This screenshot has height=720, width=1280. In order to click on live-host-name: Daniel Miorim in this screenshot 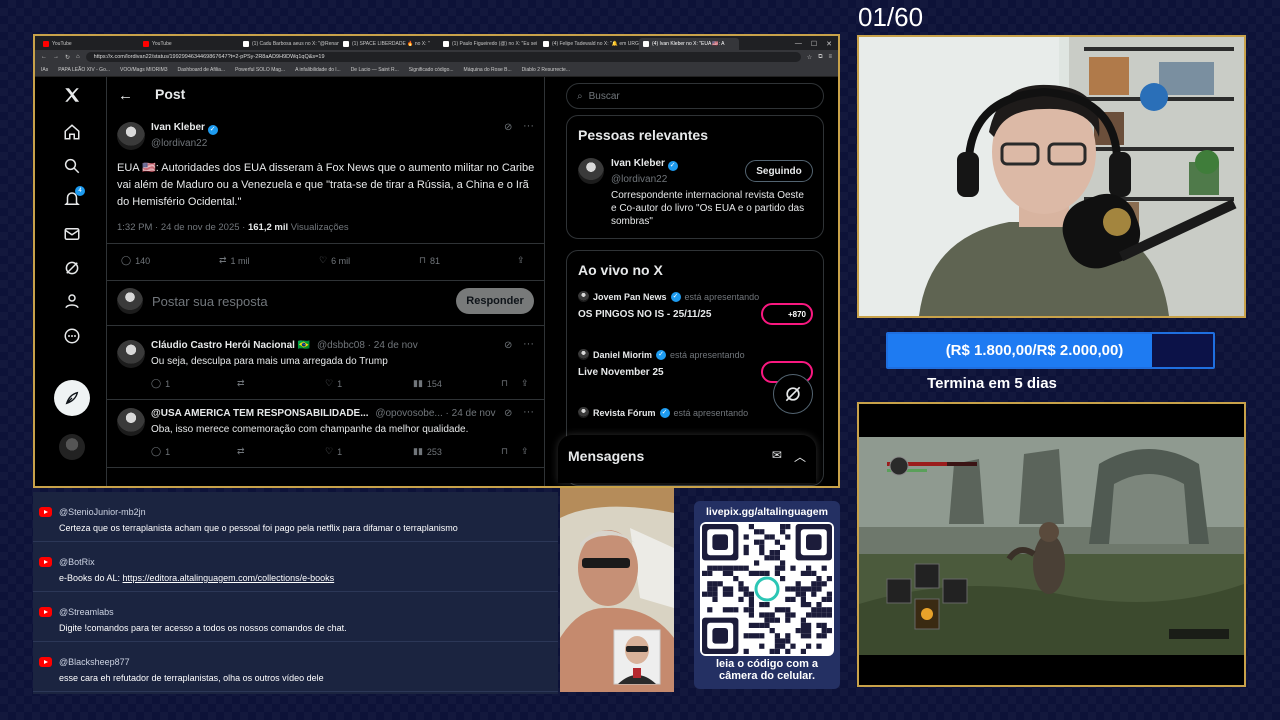, I will do `click(622, 355)`.